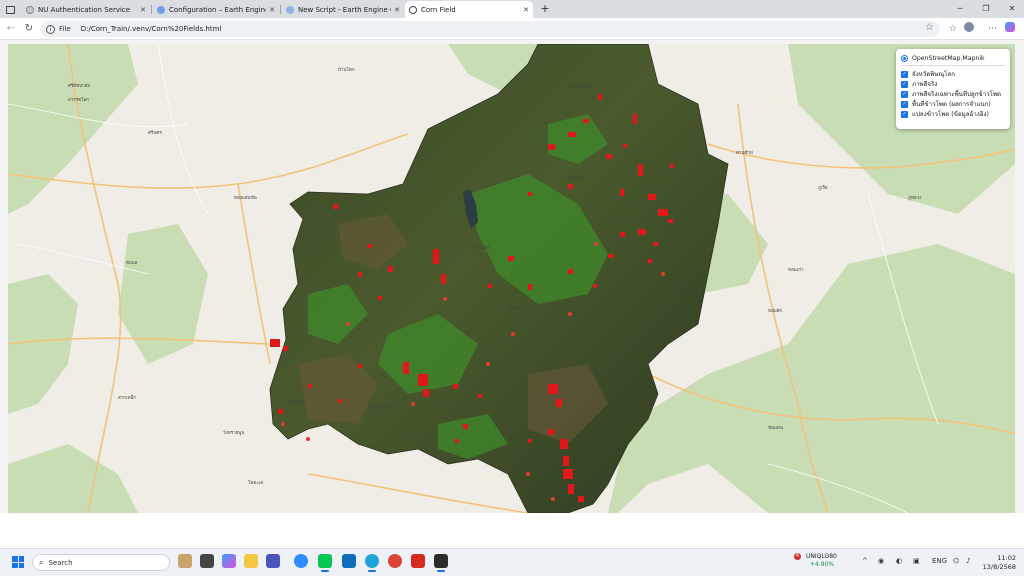 The width and height of the screenshot is (1024, 576). What do you see at coordinates (999, 567) in the screenshot?
I see `clock-date: 13/8/2568` at bounding box center [999, 567].